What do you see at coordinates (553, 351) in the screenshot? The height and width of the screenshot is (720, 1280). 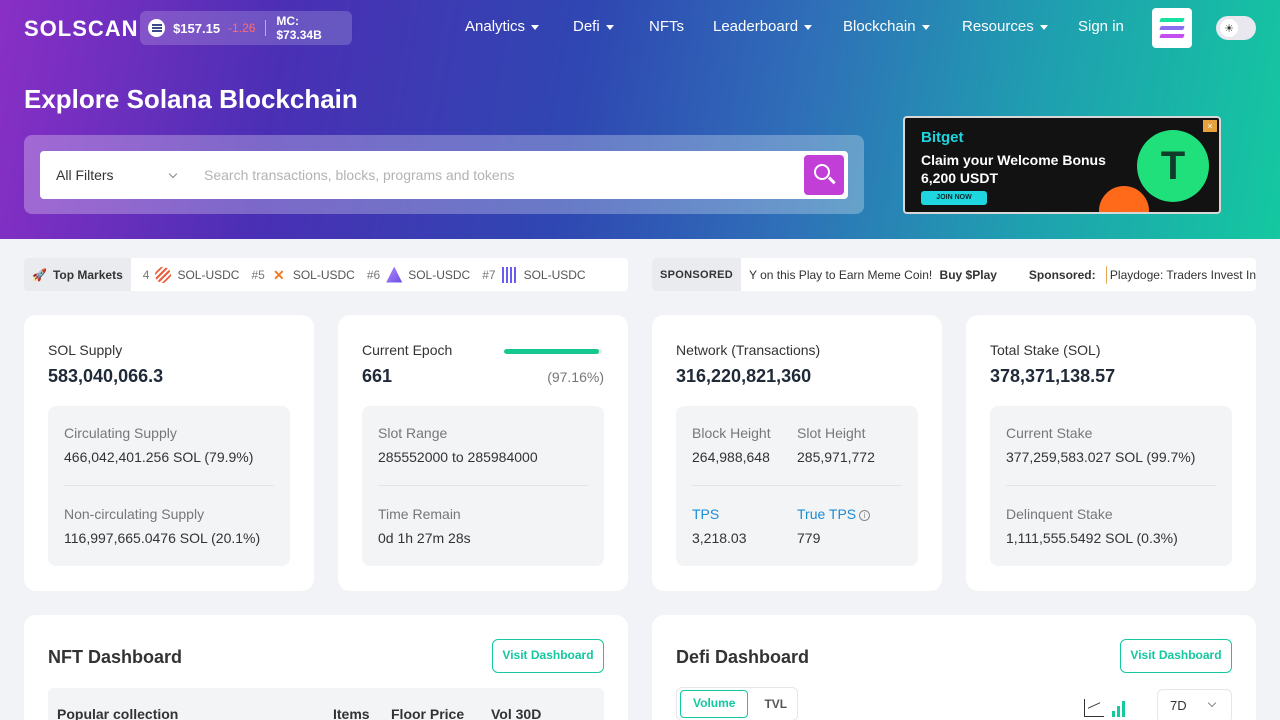 I see `epoch-progress-bar` at bounding box center [553, 351].